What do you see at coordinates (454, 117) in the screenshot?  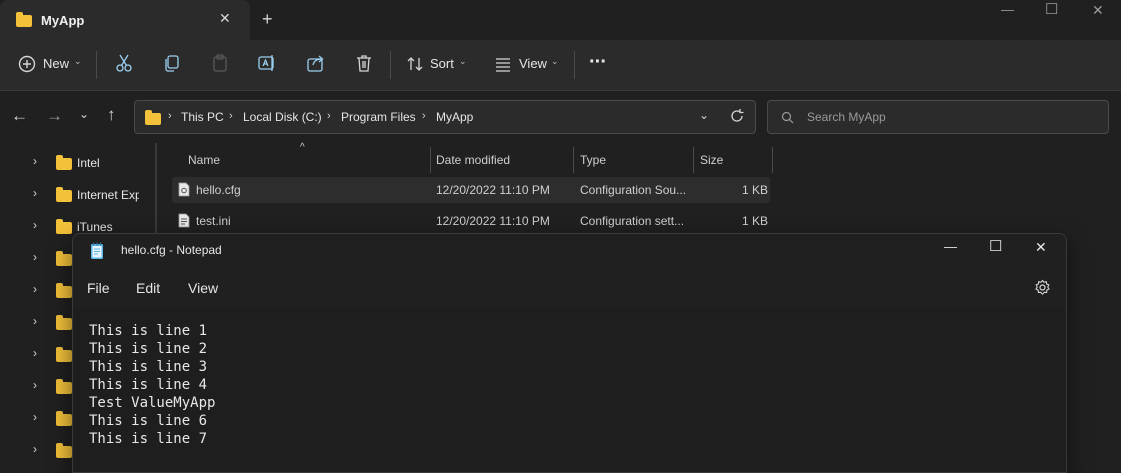 I see `breadcrumb-item: MyApp` at bounding box center [454, 117].